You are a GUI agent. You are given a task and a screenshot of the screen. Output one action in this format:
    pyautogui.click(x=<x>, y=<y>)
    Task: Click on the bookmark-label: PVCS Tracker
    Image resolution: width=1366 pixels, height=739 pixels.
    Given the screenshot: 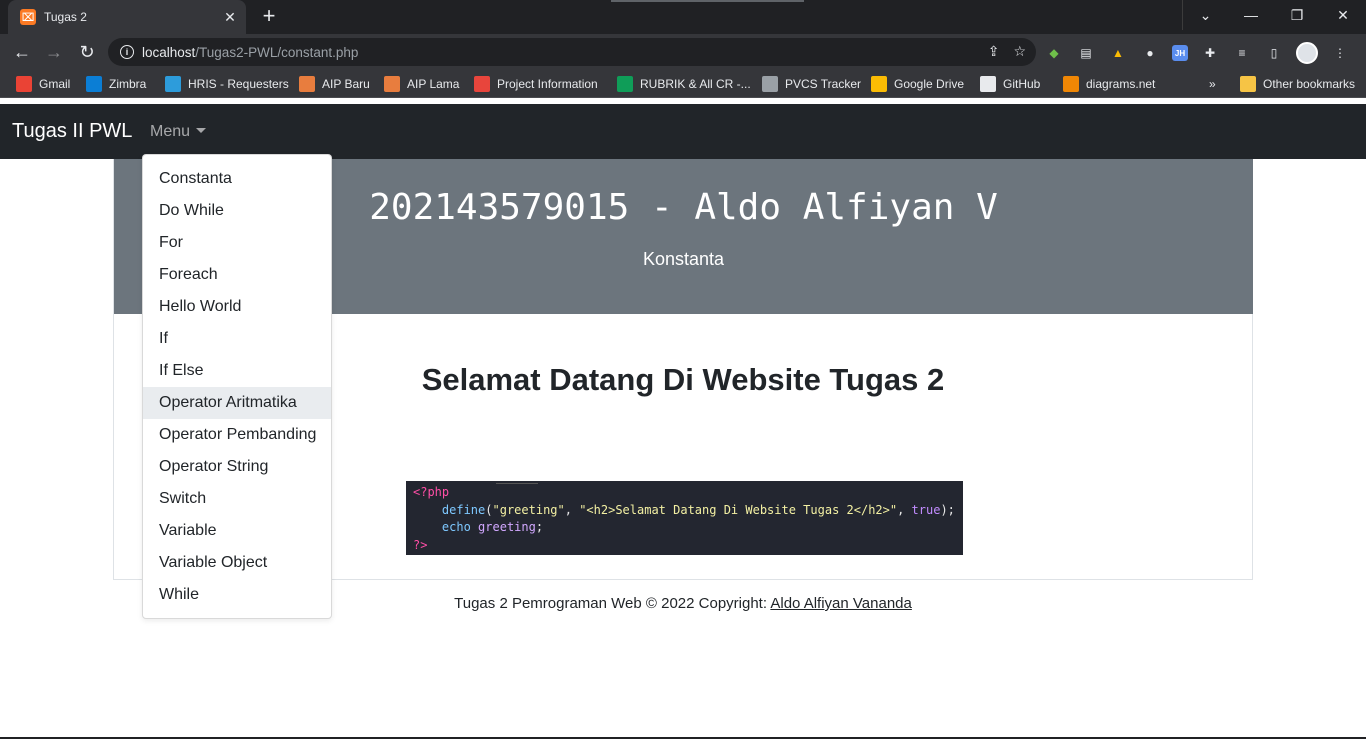 What is the action you would take?
    pyautogui.click(x=823, y=84)
    